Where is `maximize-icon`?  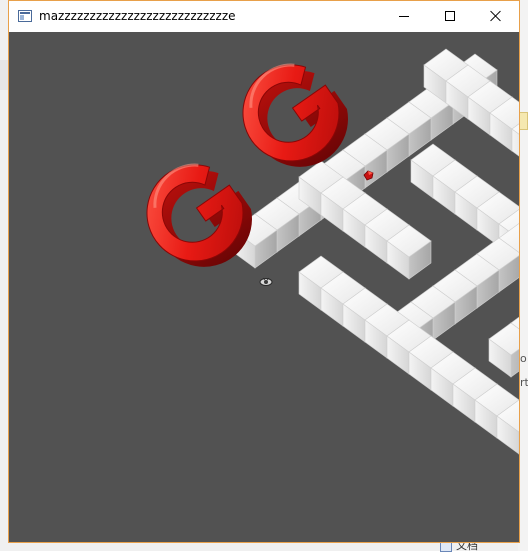
maximize-icon is located at coordinates (450, 16).